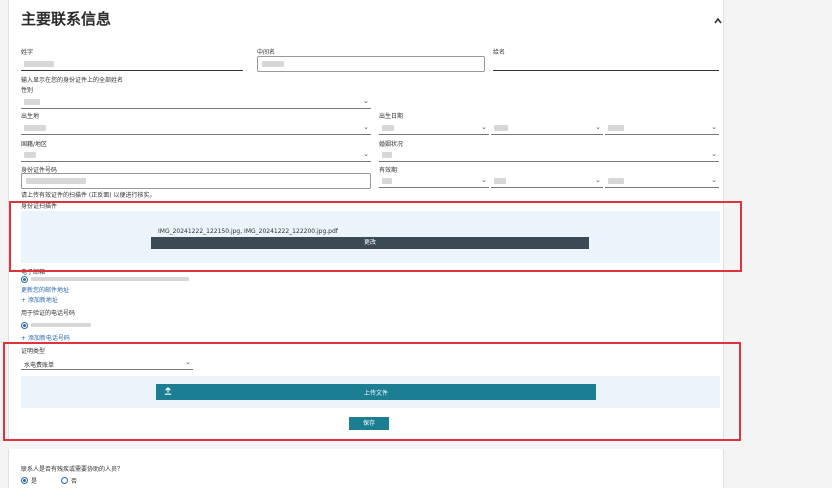 Image resolution: width=832 pixels, height=488 pixels. What do you see at coordinates (45, 289) in the screenshot?
I see `update-email-link: 更新您的邮件地址` at bounding box center [45, 289].